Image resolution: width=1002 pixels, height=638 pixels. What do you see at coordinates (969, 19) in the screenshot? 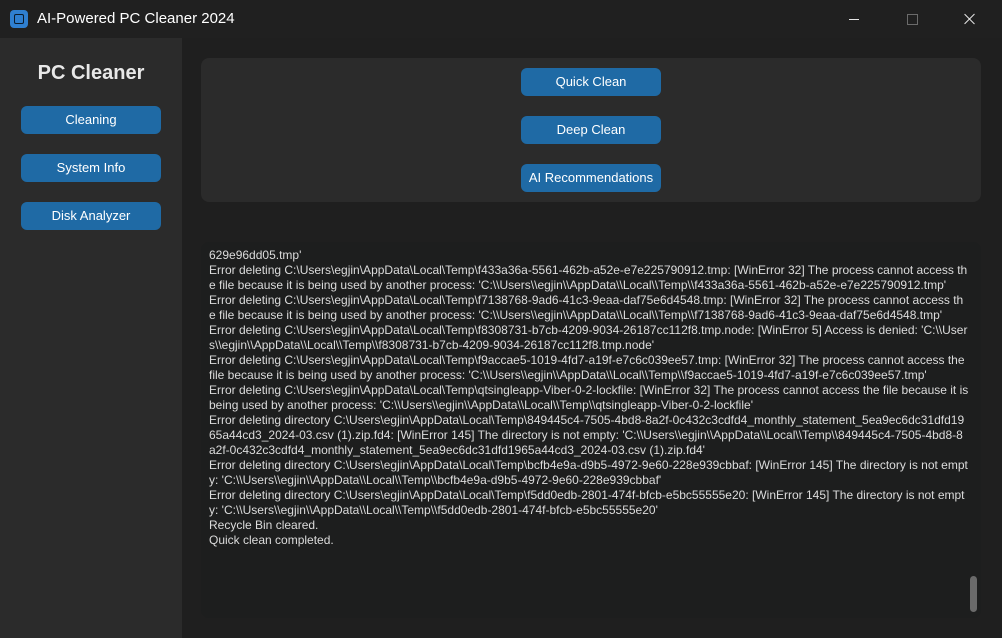
I see `close-icon` at bounding box center [969, 19].